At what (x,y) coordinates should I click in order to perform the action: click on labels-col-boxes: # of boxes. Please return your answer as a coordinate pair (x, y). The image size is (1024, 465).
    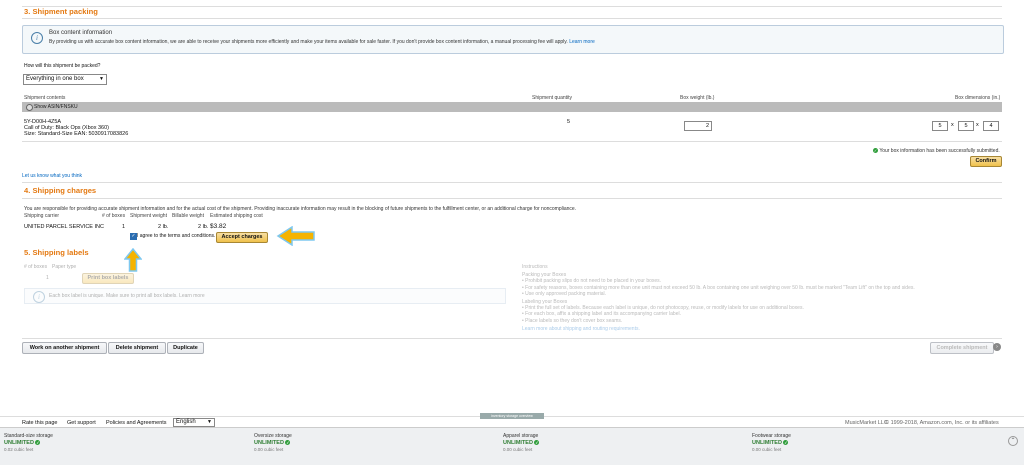
    Looking at the image, I should click on (36, 267).